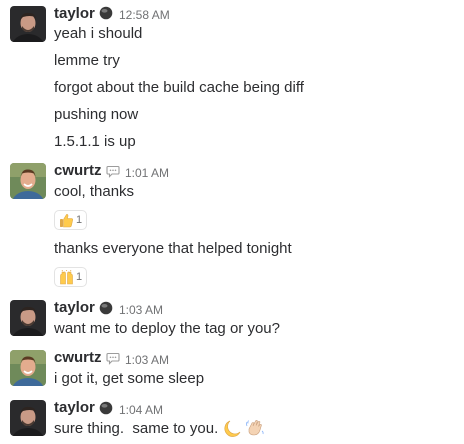 This screenshot has height=444, width=464. Describe the element at coordinates (232, 429) in the screenshot. I see `crescent-moon-icon` at that location.